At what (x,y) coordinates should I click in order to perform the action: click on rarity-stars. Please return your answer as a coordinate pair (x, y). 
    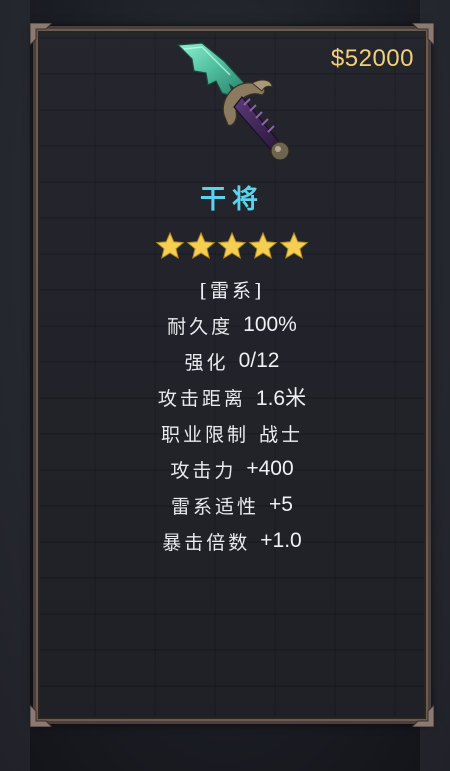
    Looking at the image, I should click on (232, 246).